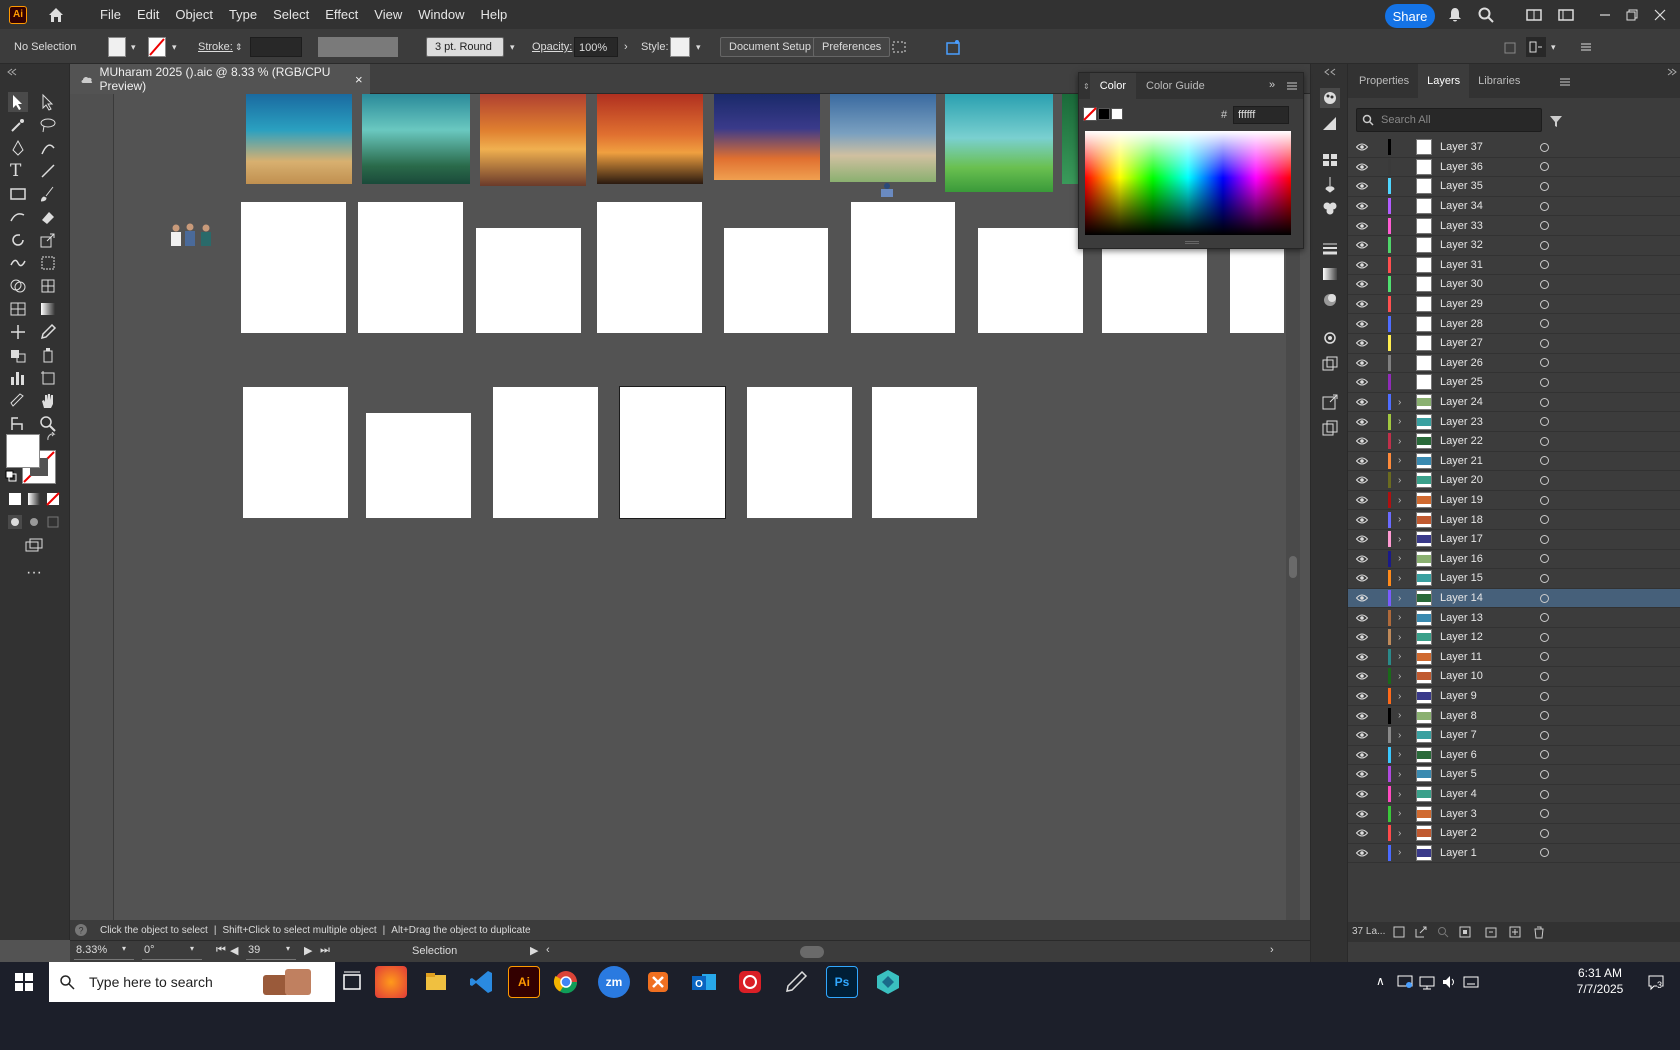 Image resolution: width=1680 pixels, height=1050 pixels. I want to click on rectangle-tool-icon, so click(18, 194).